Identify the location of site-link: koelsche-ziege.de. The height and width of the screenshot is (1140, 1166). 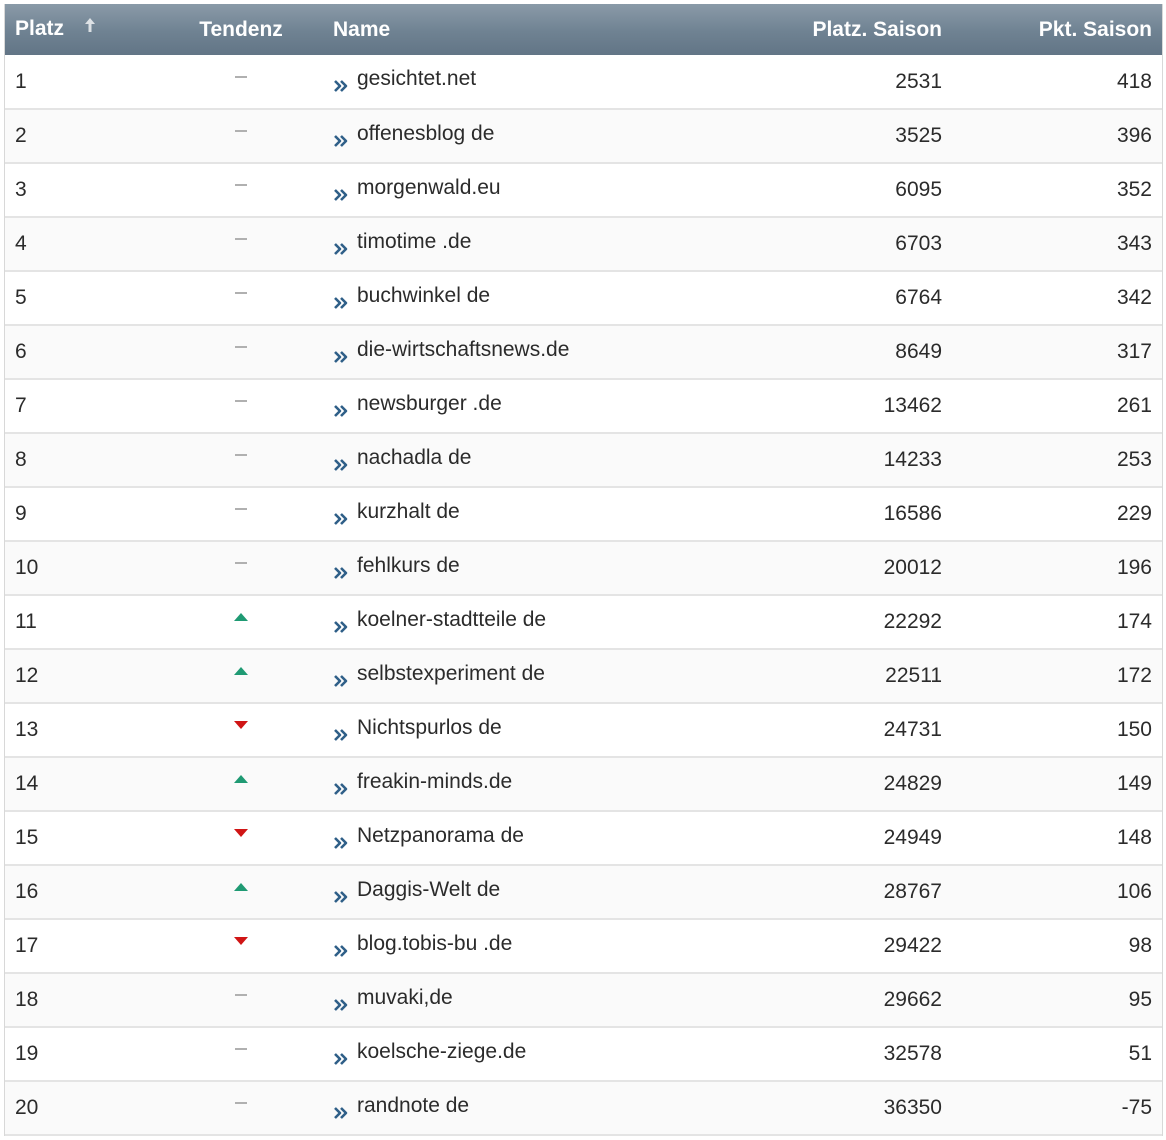
(429, 1052).